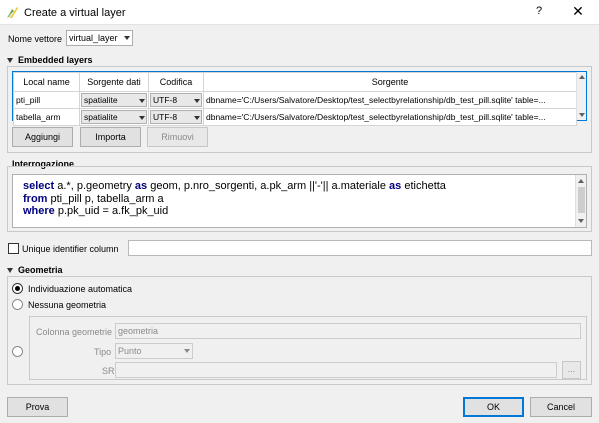 The image size is (599, 423). Describe the element at coordinates (348, 331) in the screenshot. I see `geometry-column-field: geometria` at that location.